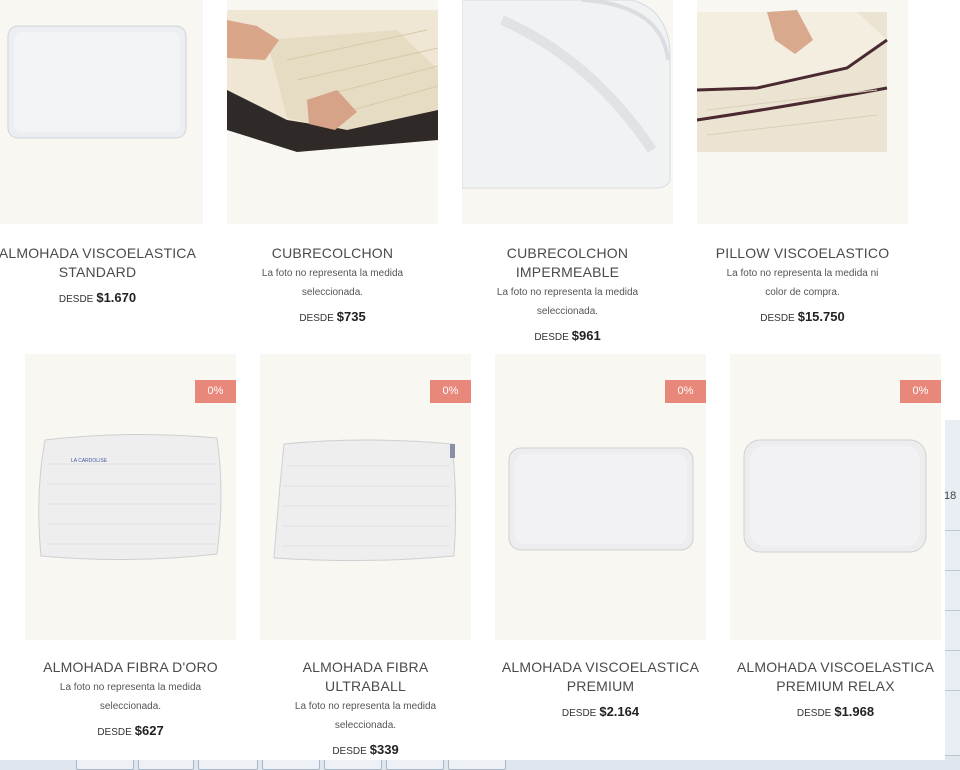 The image size is (960, 770). Describe the element at coordinates (835, 677) in the screenshot. I see `product-title: ALMOHADA VISCOELASTICA PREMIUM RELAX` at that location.